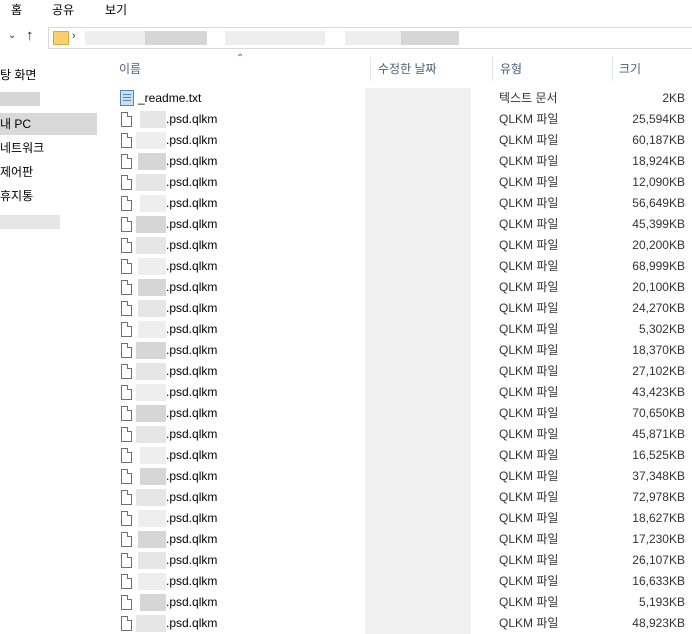  I want to click on nav-item-desktop: 탕 화면, so click(18, 75).